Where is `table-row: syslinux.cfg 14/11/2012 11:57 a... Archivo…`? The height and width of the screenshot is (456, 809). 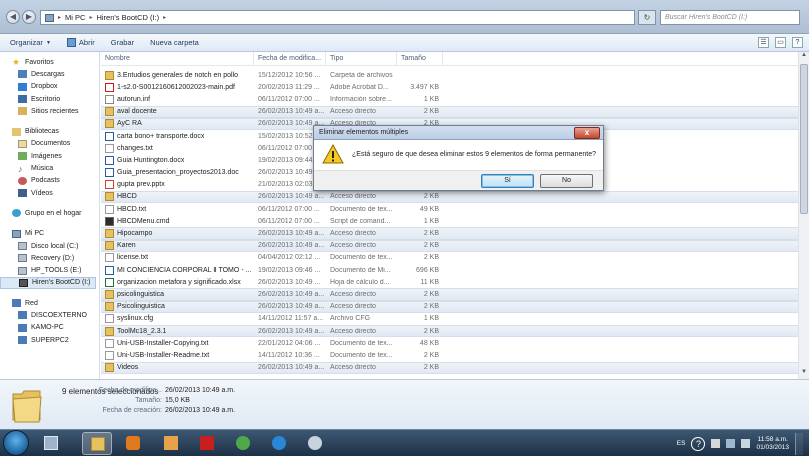
table-row: syslinux.cfg 14/11/2012 11:57 a... Archivo… is located at coordinates (449, 319).